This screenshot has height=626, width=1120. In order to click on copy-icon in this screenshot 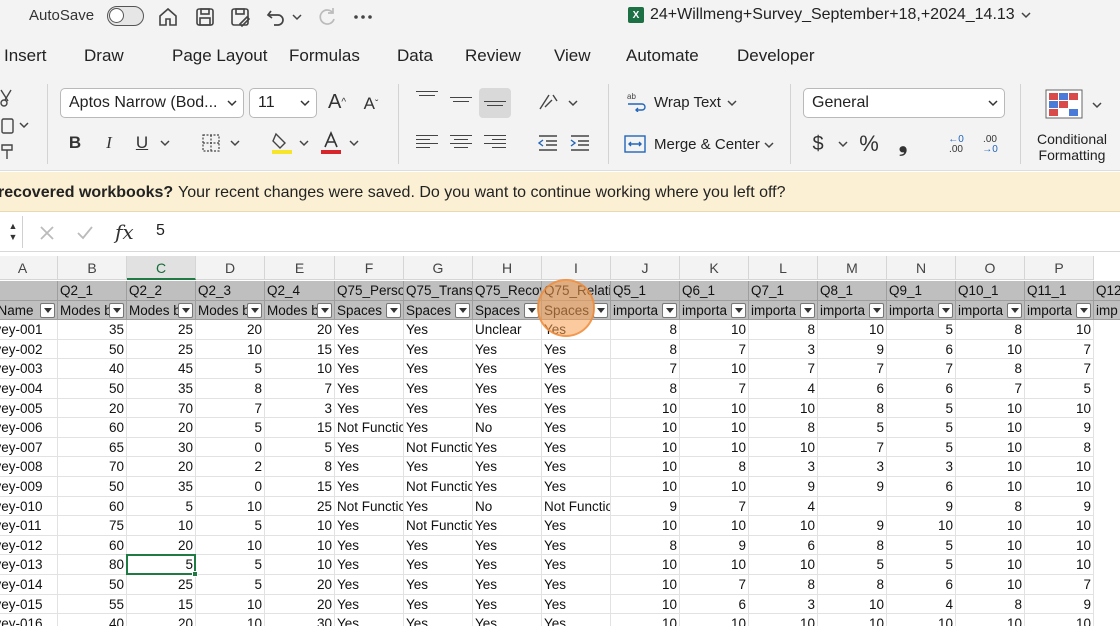, I will do `click(8, 125)`.